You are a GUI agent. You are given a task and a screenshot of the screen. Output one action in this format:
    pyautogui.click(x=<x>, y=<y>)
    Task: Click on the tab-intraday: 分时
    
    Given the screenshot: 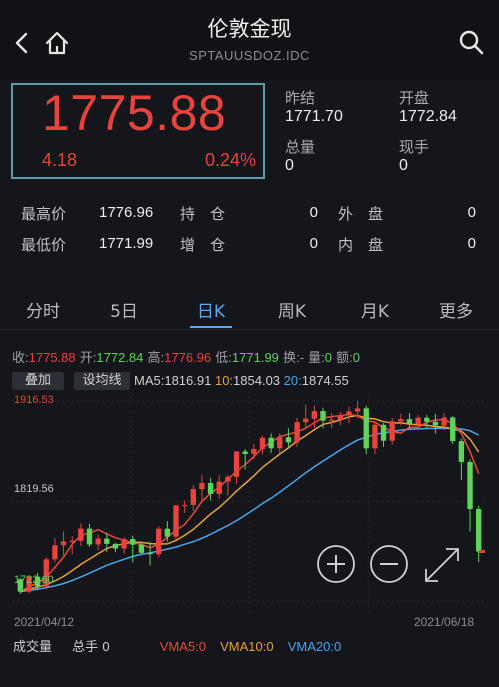 What is the action you would take?
    pyautogui.click(x=43, y=309)
    